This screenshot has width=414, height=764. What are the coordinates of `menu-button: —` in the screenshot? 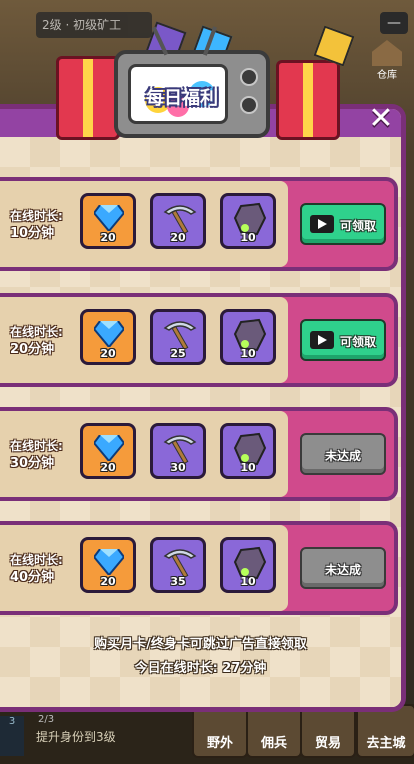 It's located at (394, 23).